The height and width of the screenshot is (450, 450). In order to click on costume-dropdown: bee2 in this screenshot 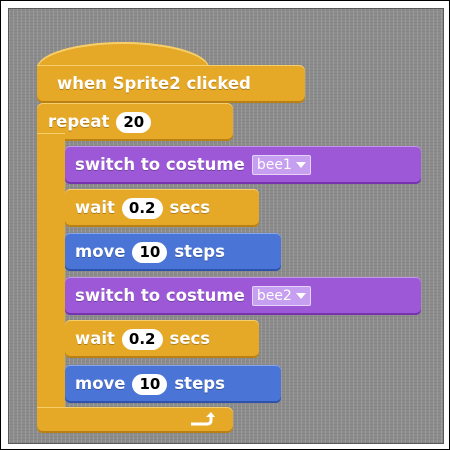, I will do `click(281, 296)`.